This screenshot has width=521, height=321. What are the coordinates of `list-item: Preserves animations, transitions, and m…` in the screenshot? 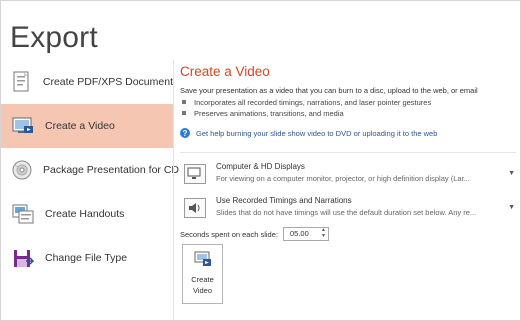 It's located at (349, 113).